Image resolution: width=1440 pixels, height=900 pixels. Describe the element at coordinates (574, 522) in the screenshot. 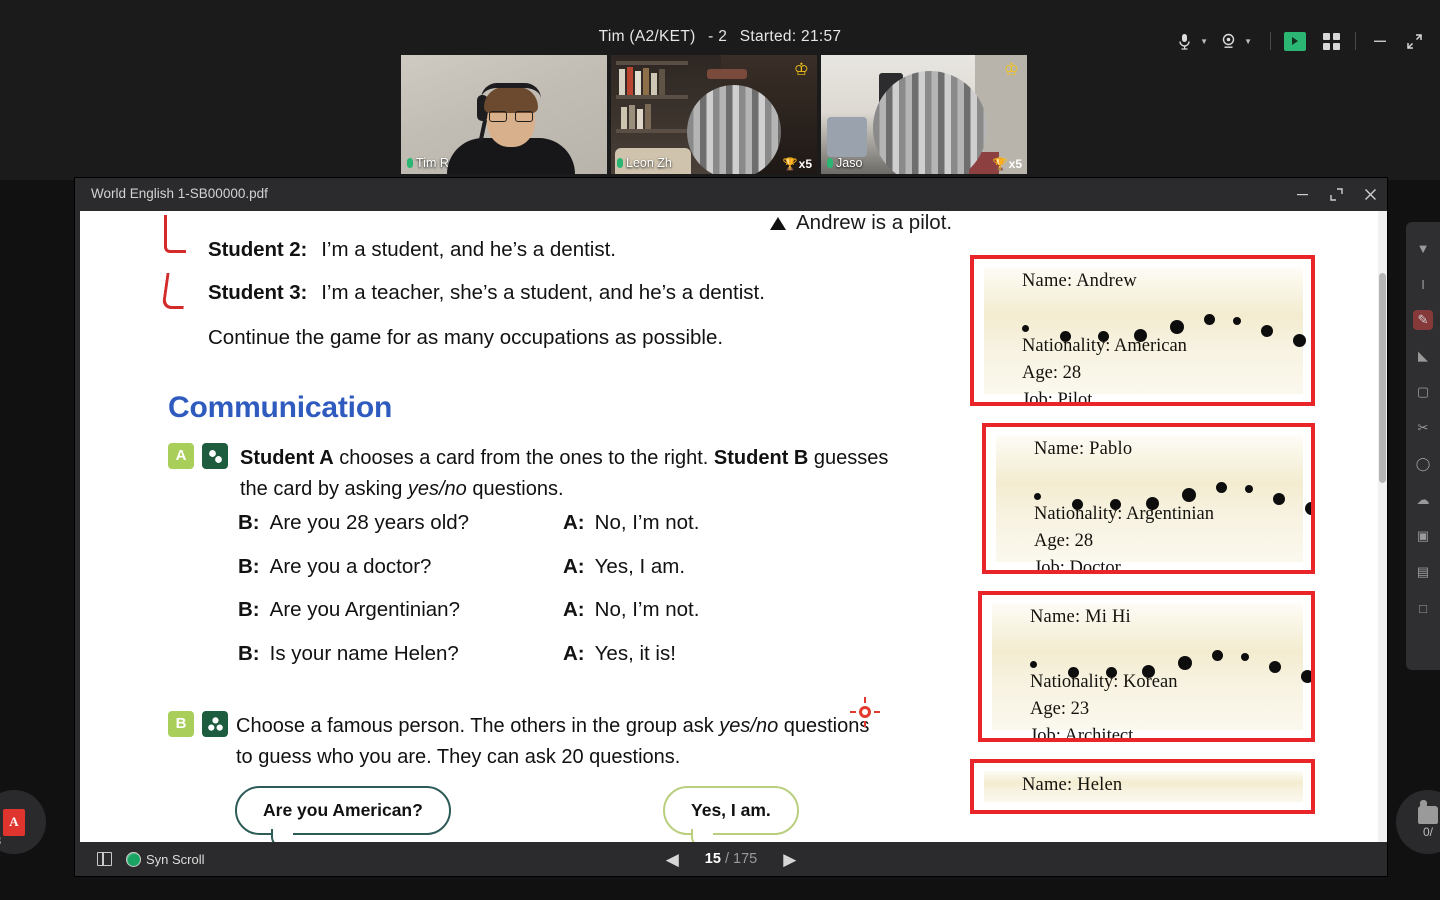

I see `speaker-a-label: A:` at that location.